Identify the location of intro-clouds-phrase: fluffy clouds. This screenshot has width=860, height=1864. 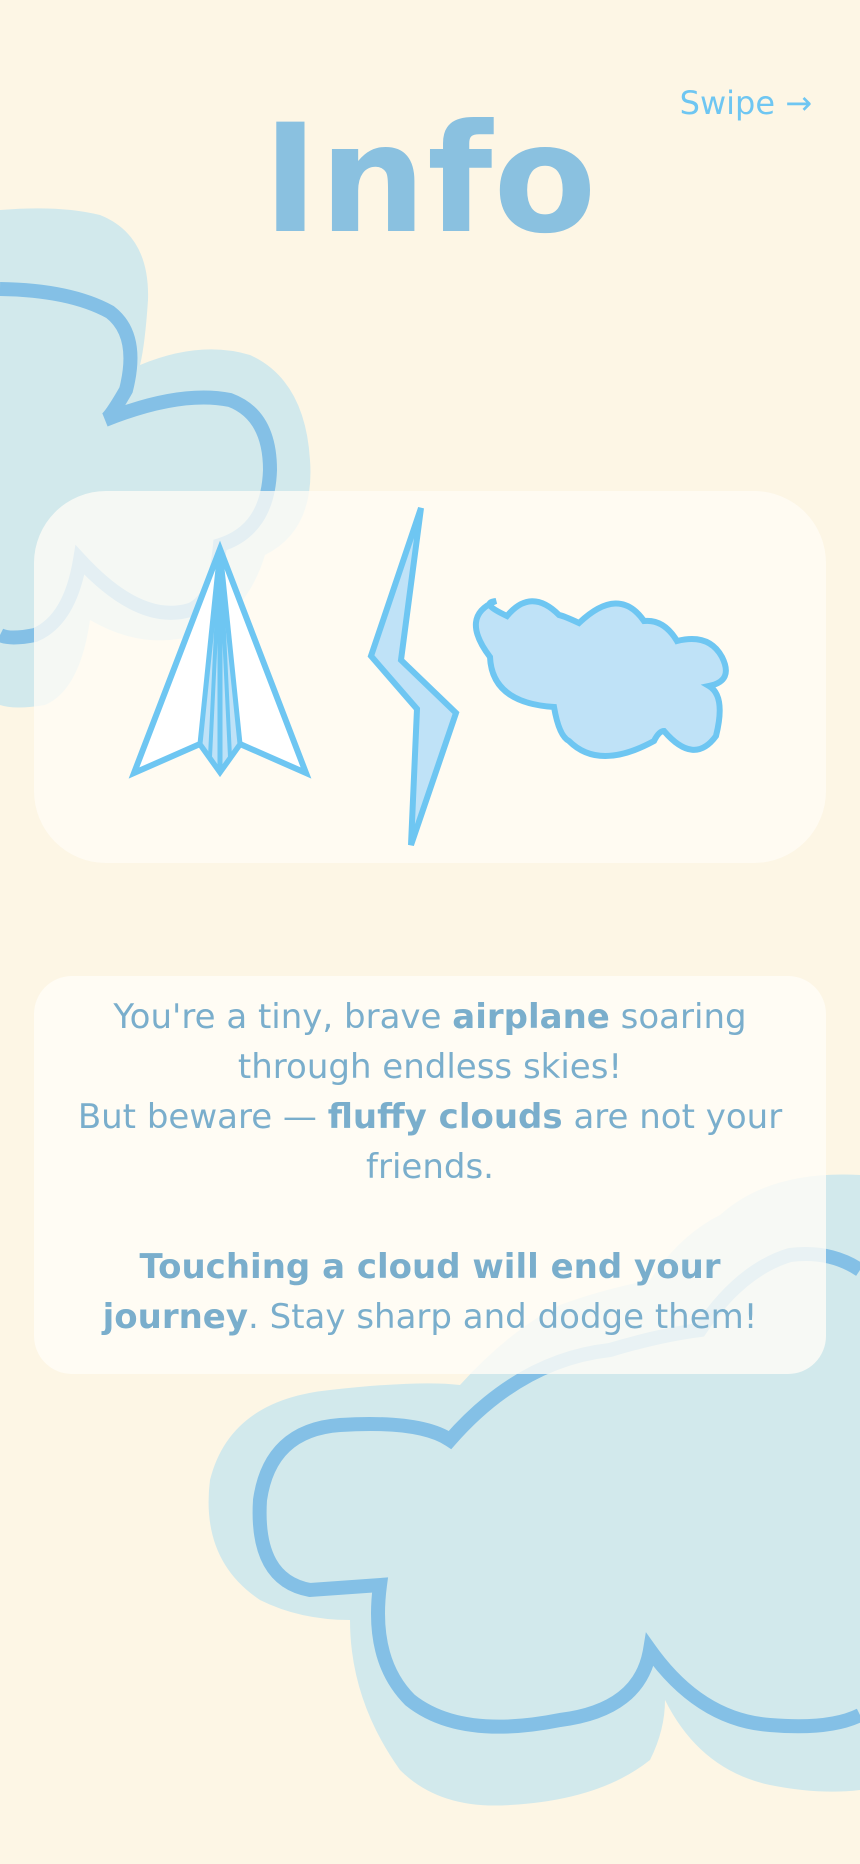
(445, 1117).